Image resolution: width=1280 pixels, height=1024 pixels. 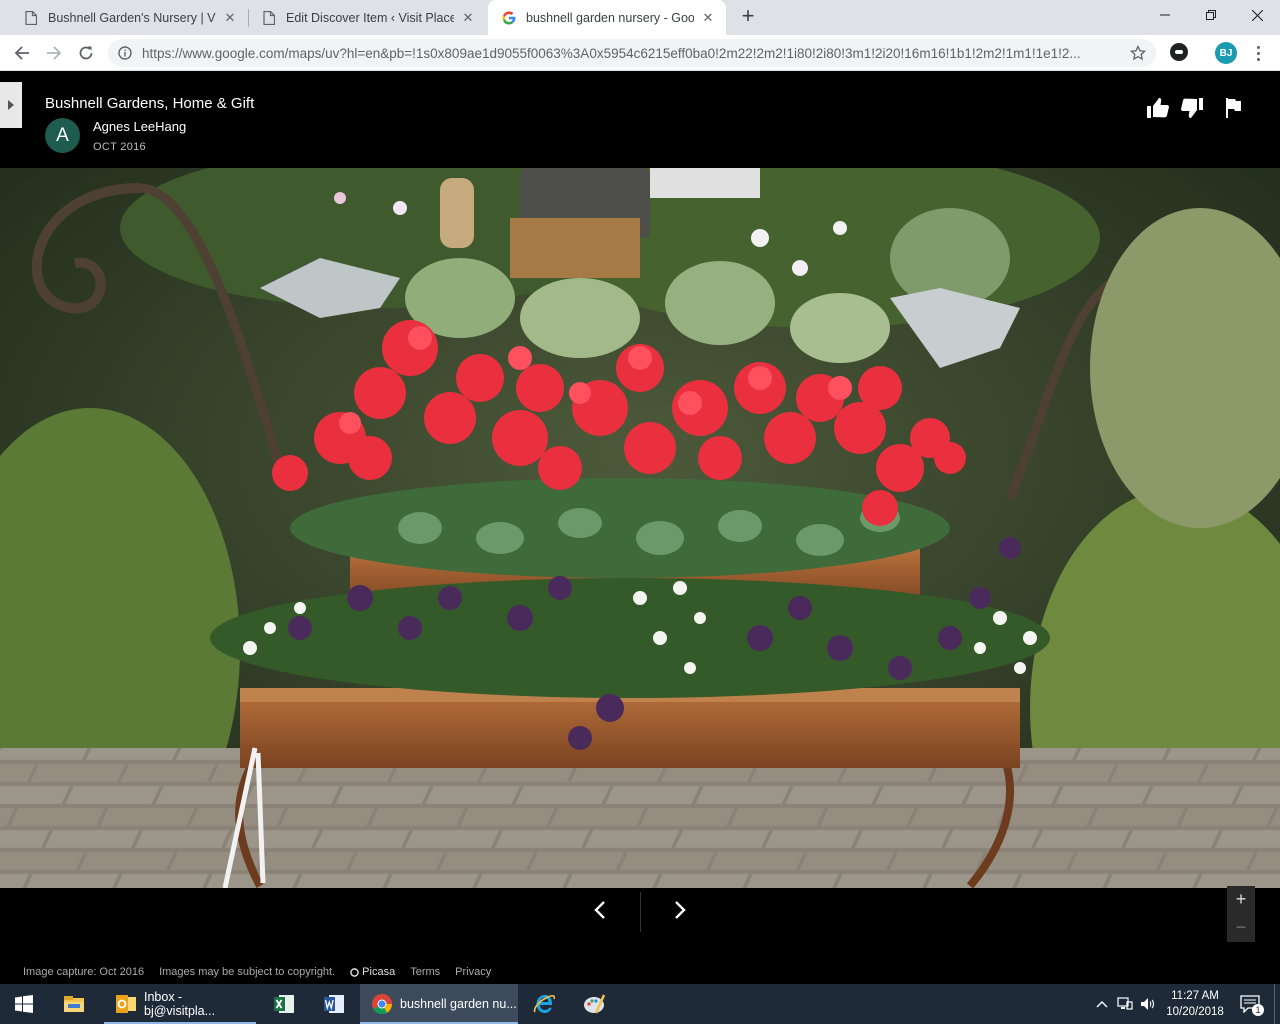 I want to click on thumbs-down-icon, so click(x=1192, y=108).